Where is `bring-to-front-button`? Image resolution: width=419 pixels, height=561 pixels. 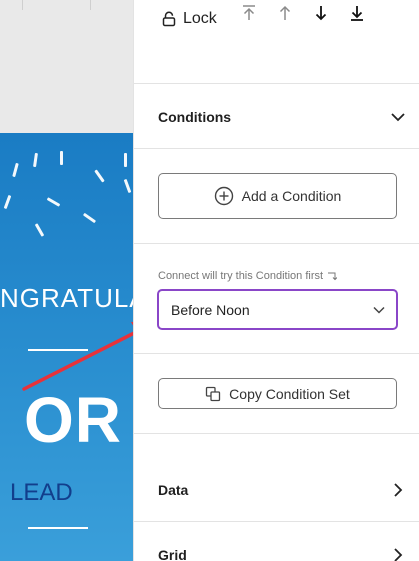 bring-to-front-button is located at coordinates (249, 13).